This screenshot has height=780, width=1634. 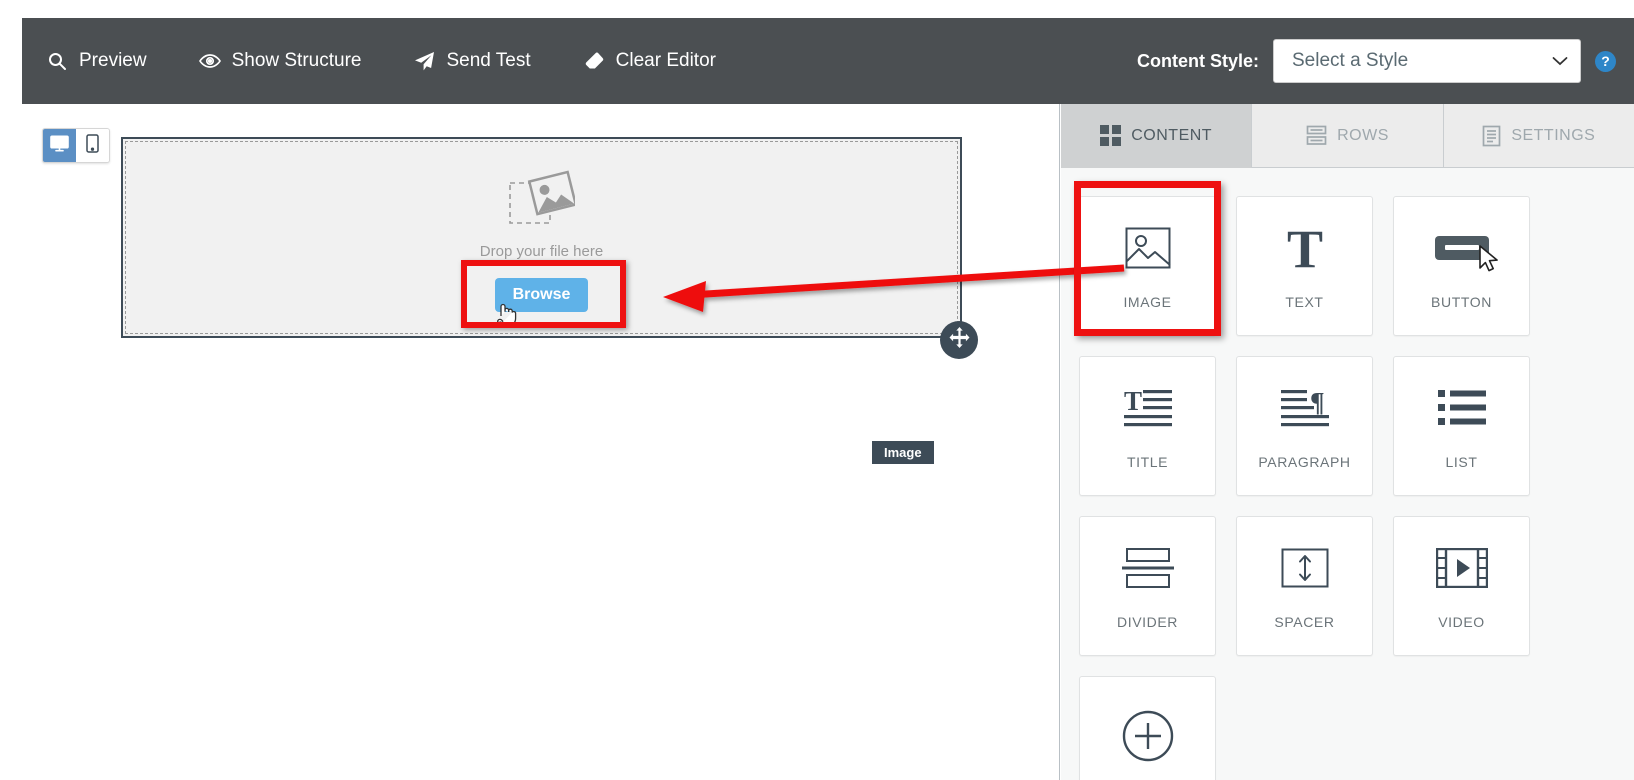 I want to click on paper-plane-icon, so click(x=424, y=61).